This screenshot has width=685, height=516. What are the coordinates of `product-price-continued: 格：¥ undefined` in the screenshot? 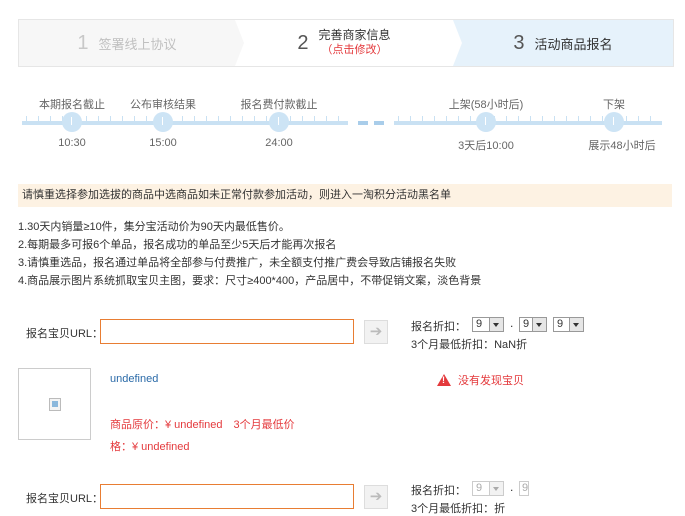 It's located at (150, 447).